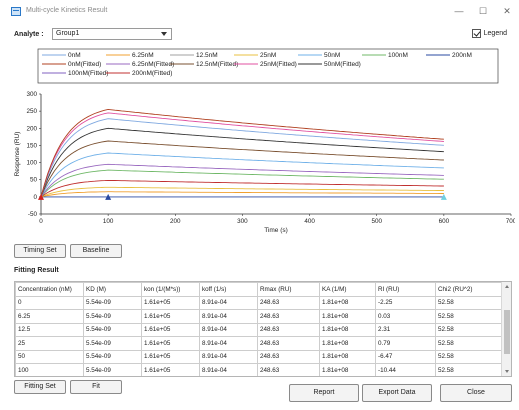  I want to click on maximize-button: ☐, so click(483, 11).